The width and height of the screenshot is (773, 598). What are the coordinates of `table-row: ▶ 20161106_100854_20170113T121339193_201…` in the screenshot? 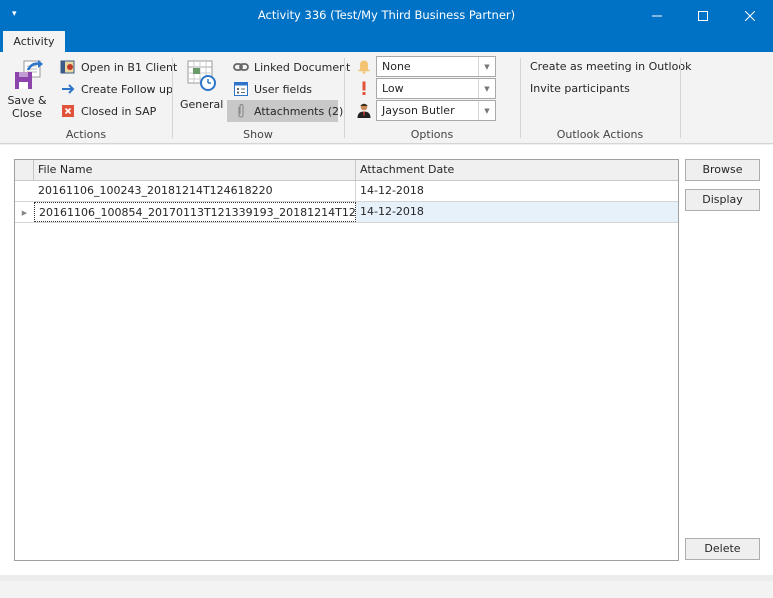 It's located at (346, 212).